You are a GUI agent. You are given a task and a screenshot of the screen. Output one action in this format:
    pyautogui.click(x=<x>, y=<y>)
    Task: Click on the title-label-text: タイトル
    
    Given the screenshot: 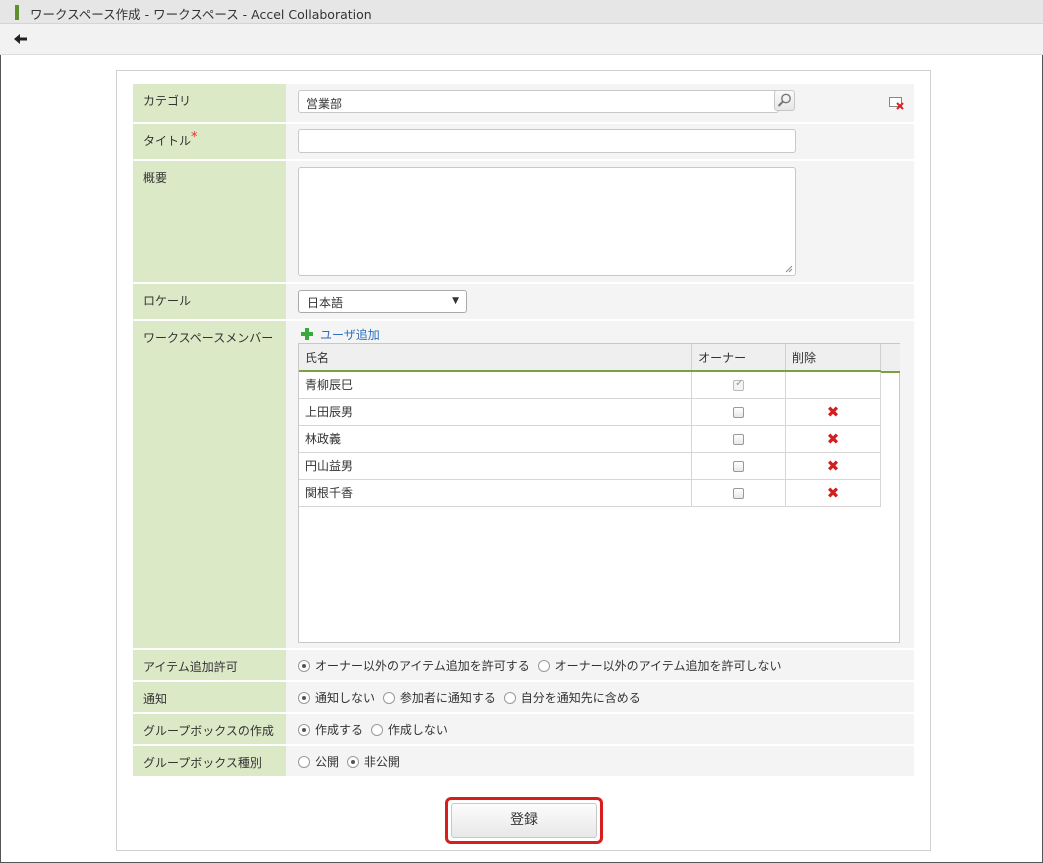 What is the action you would take?
    pyautogui.click(x=167, y=141)
    